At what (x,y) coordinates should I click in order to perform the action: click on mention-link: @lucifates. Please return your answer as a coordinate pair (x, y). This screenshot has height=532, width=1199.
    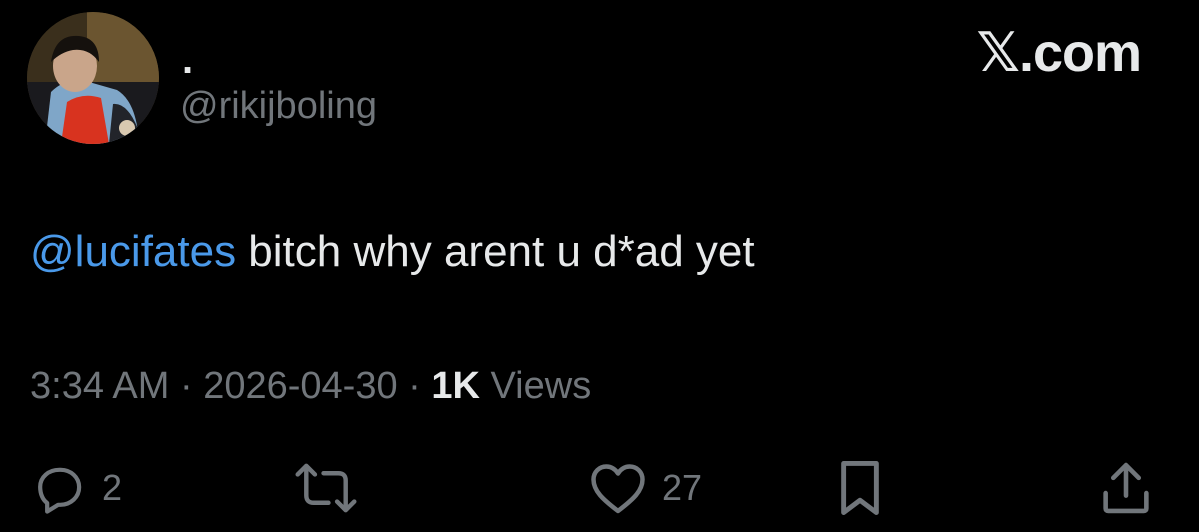
    Looking at the image, I should click on (133, 251).